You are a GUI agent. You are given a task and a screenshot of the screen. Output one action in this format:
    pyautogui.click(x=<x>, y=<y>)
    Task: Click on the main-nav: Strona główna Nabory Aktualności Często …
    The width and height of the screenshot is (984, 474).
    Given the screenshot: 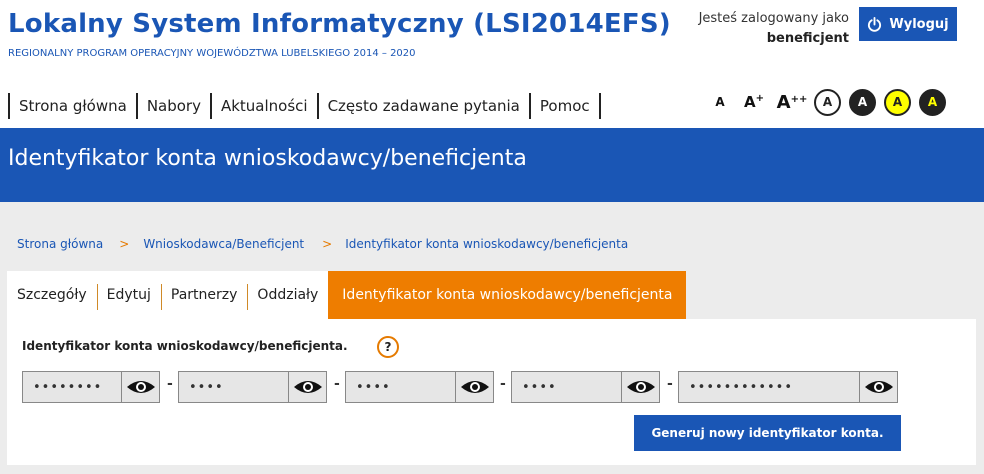 What is the action you would take?
    pyautogui.click(x=304, y=106)
    